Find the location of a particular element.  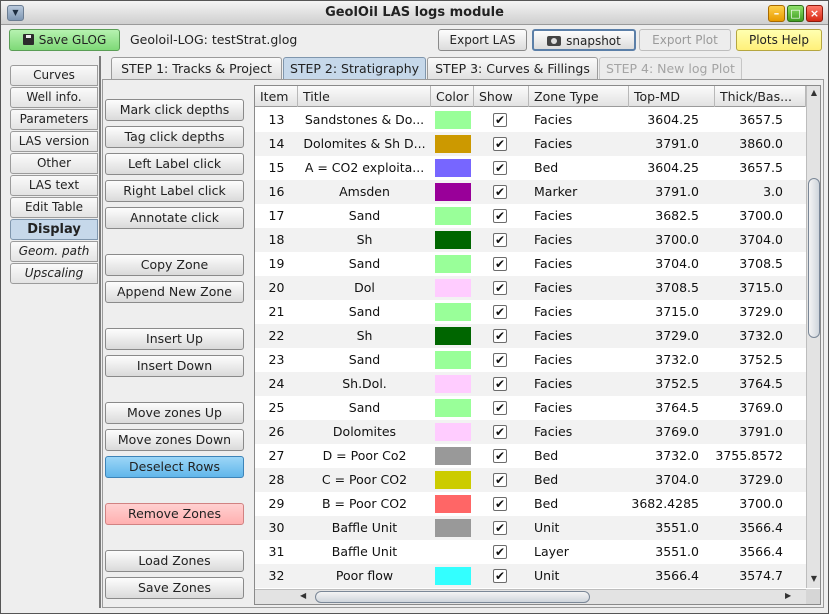

side-tab-las-version: LAS version is located at coordinates (54, 141).